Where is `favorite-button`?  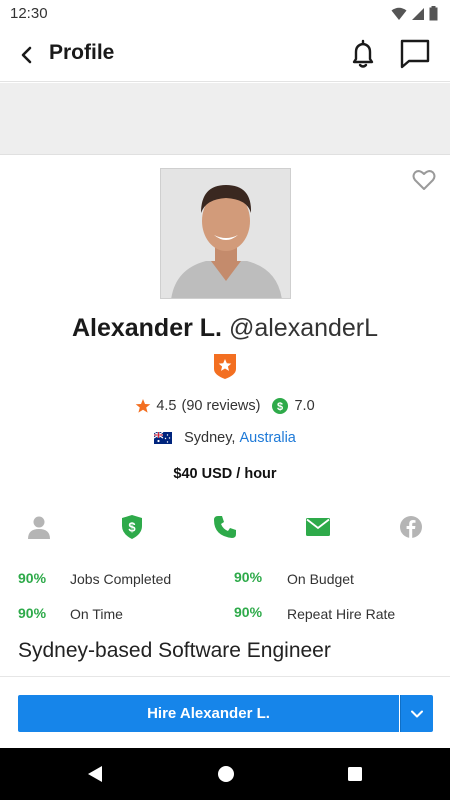
favorite-button is located at coordinates (424, 180).